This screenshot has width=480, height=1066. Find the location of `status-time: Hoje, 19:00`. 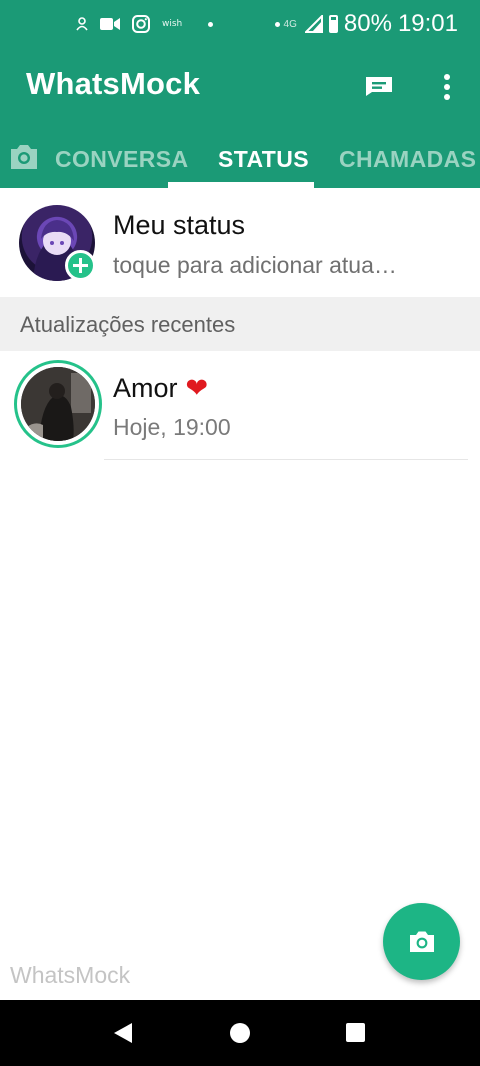

status-time: Hoje, 19:00 is located at coordinates (172, 427).